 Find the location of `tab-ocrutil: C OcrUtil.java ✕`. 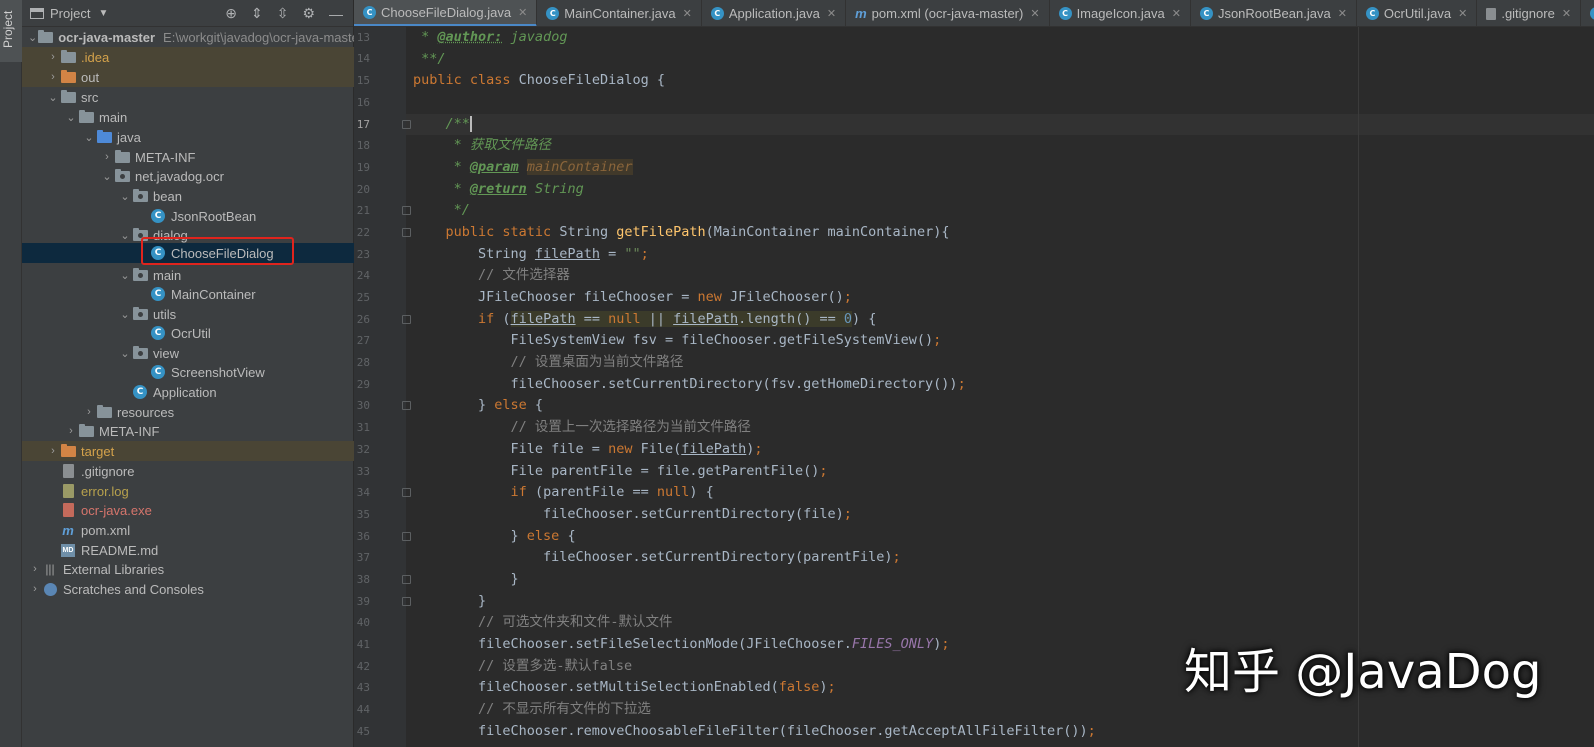

tab-ocrutil: C OcrUtil.java ✕ is located at coordinates (1417, 13).